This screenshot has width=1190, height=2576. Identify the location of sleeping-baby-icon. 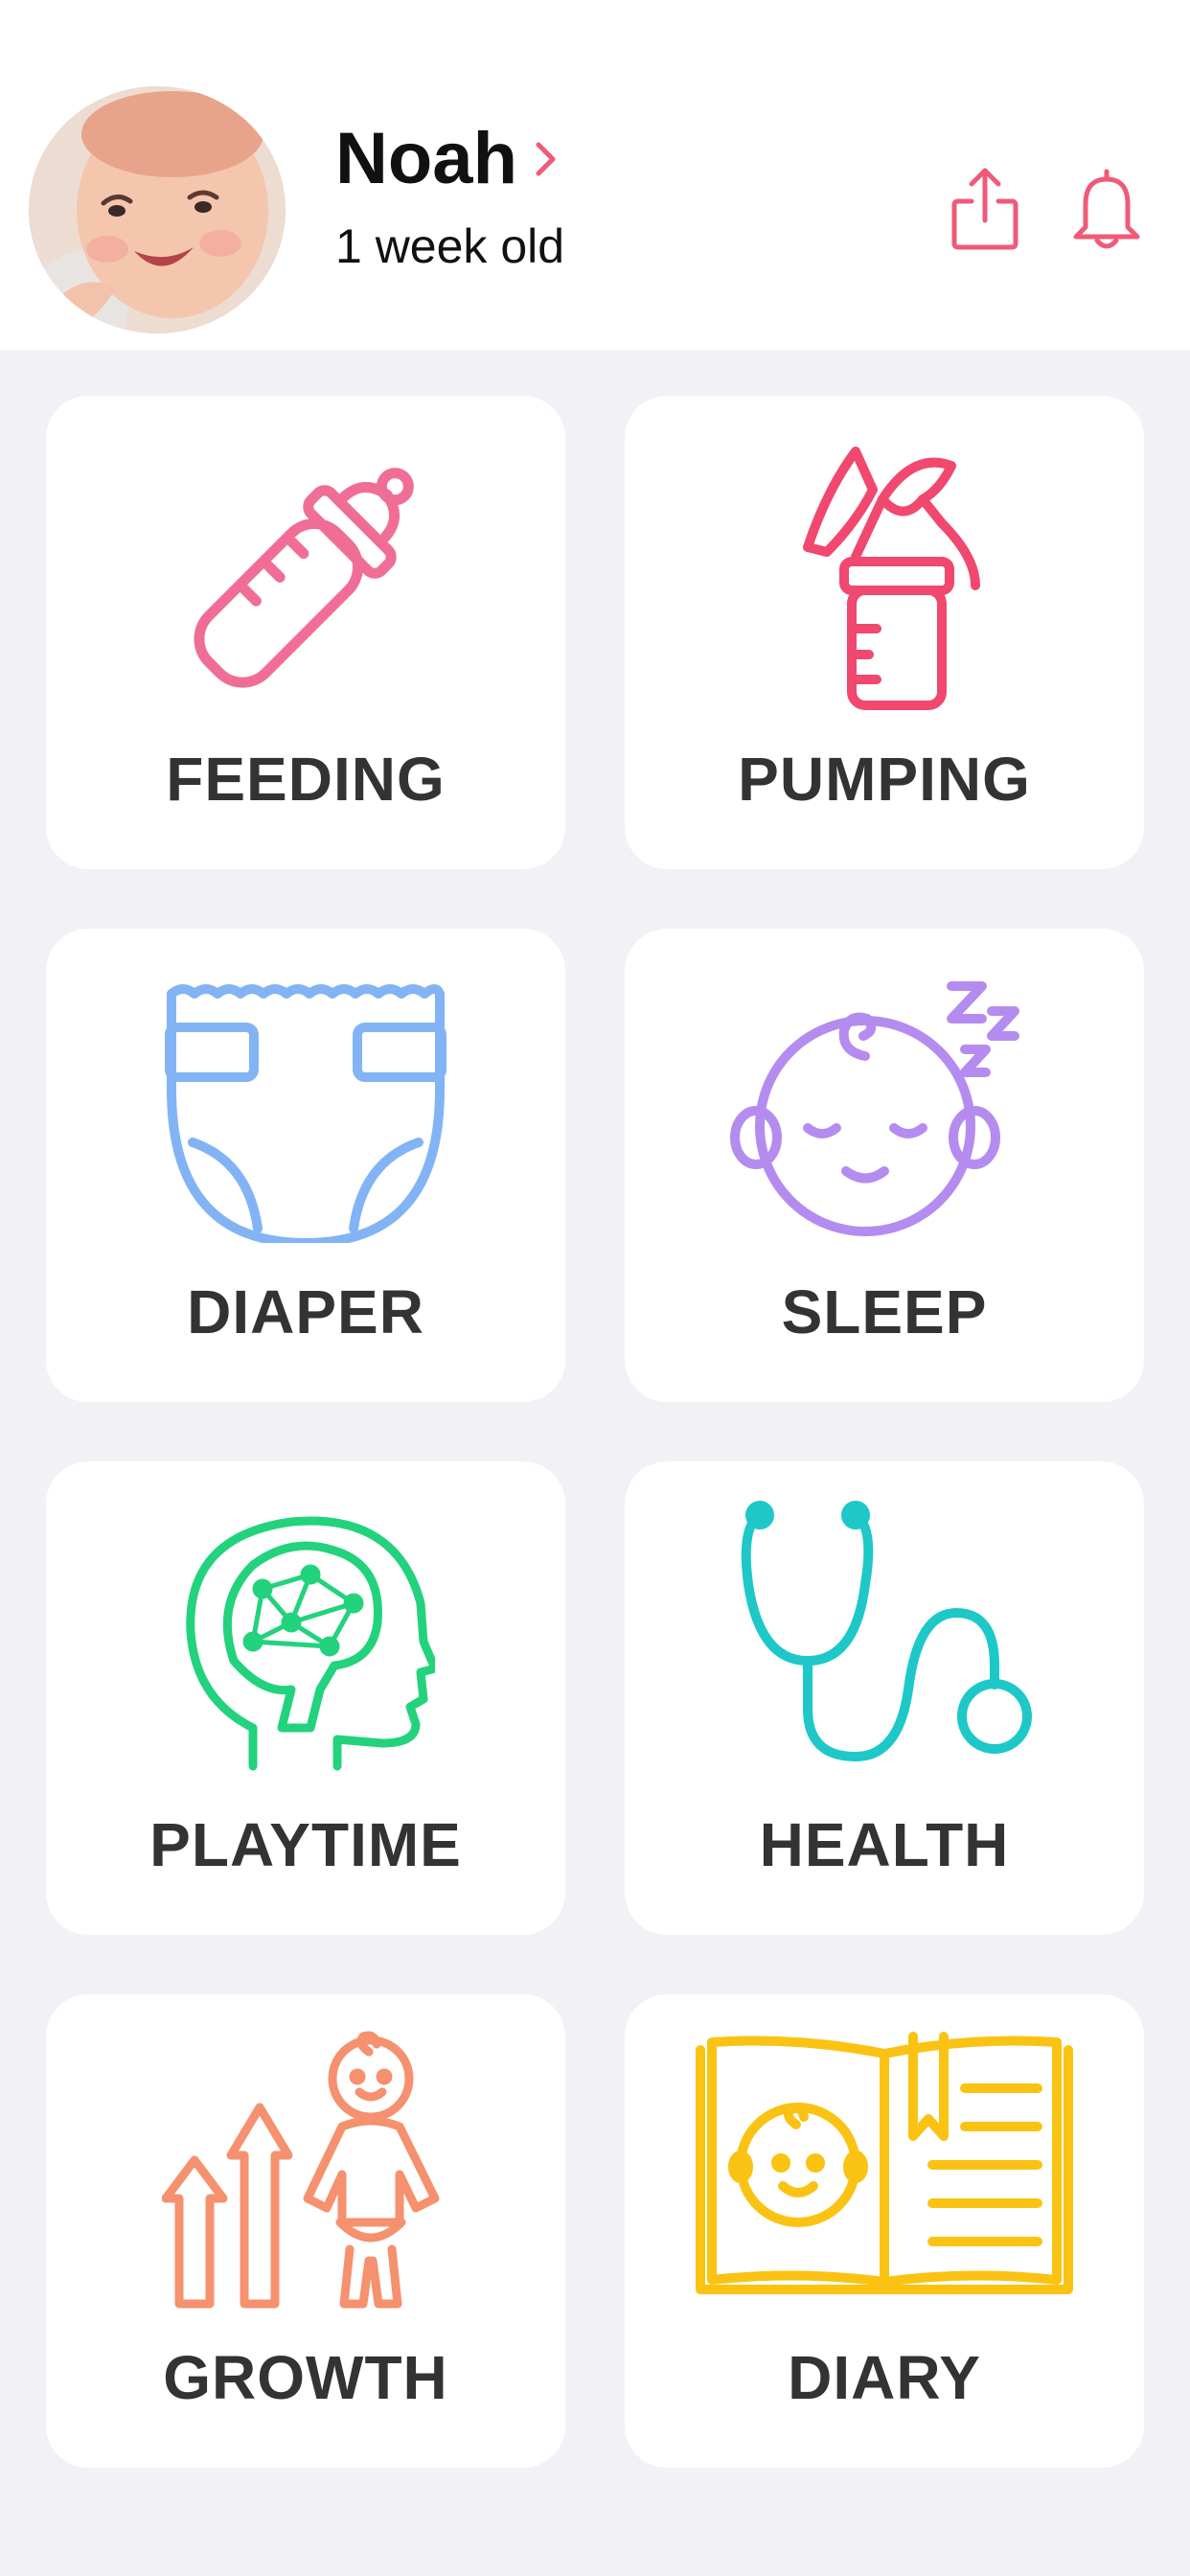
(884, 1107).